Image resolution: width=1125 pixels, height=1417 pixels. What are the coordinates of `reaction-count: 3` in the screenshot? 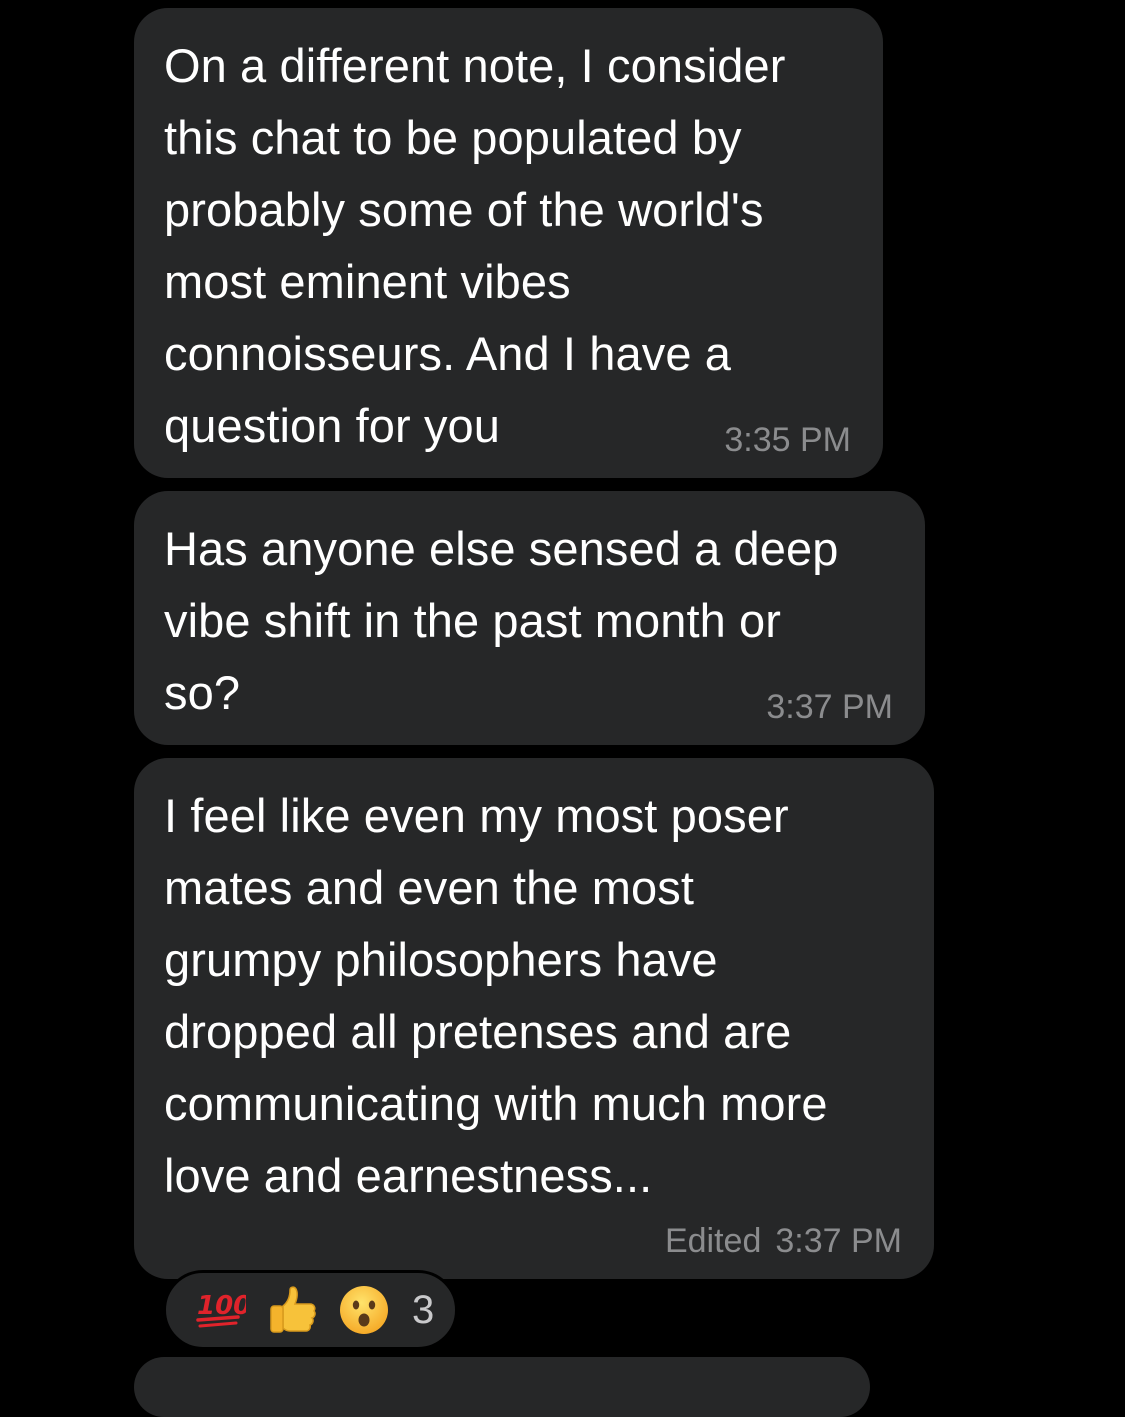 It's located at (423, 1309).